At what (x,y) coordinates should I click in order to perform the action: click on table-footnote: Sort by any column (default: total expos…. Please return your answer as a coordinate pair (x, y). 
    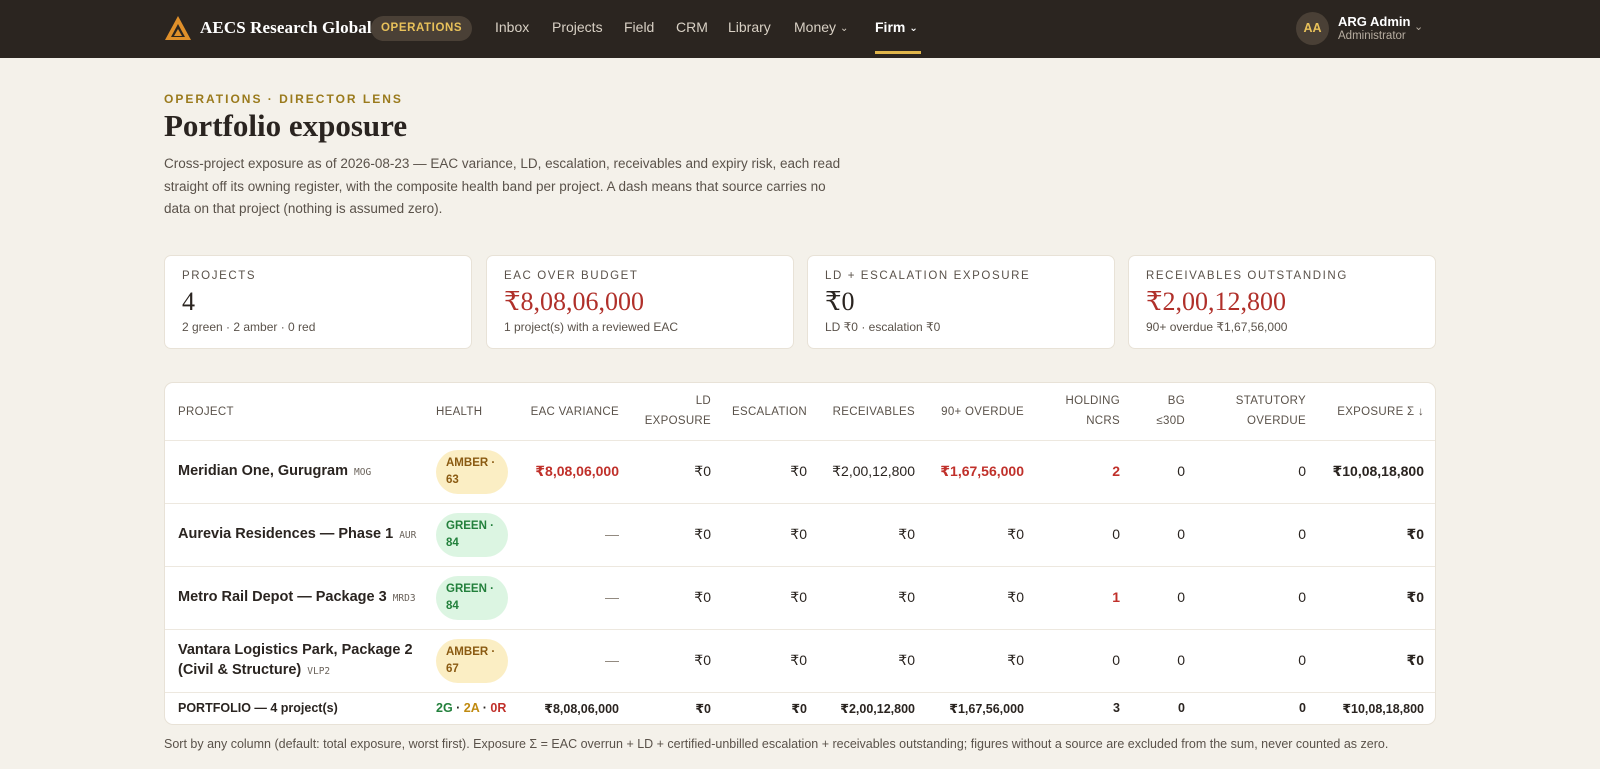
    Looking at the image, I should click on (776, 744).